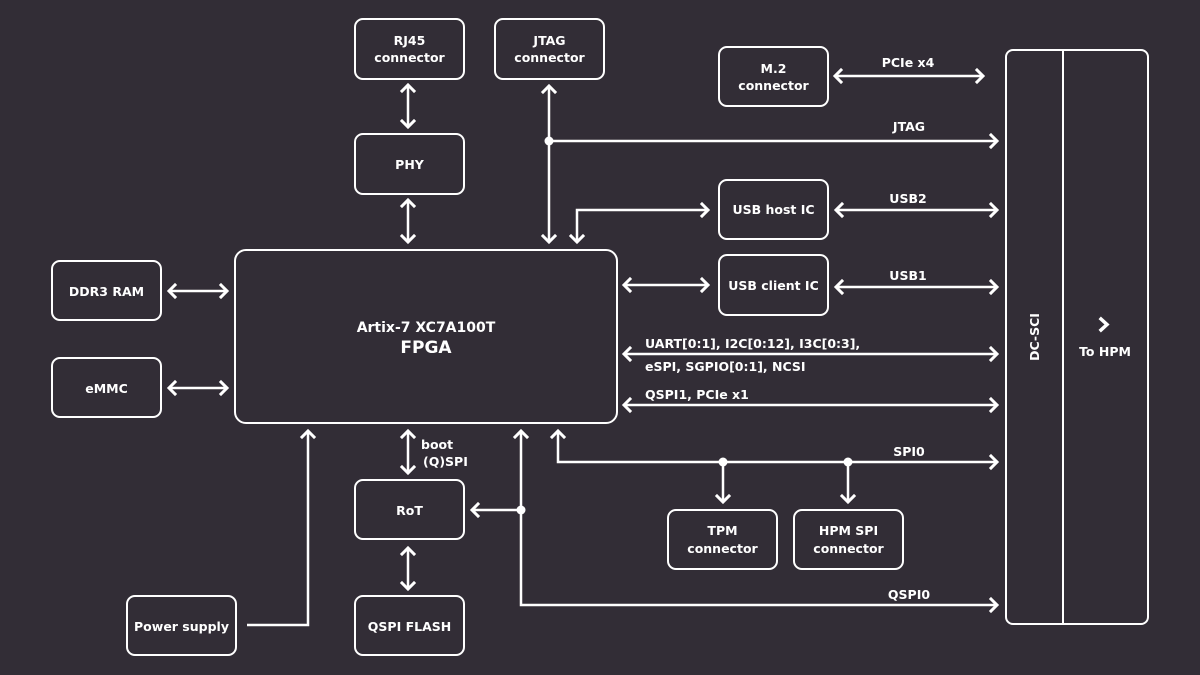 The image size is (1200, 675). I want to click on emmc-block: eMMC, so click(106, 387).